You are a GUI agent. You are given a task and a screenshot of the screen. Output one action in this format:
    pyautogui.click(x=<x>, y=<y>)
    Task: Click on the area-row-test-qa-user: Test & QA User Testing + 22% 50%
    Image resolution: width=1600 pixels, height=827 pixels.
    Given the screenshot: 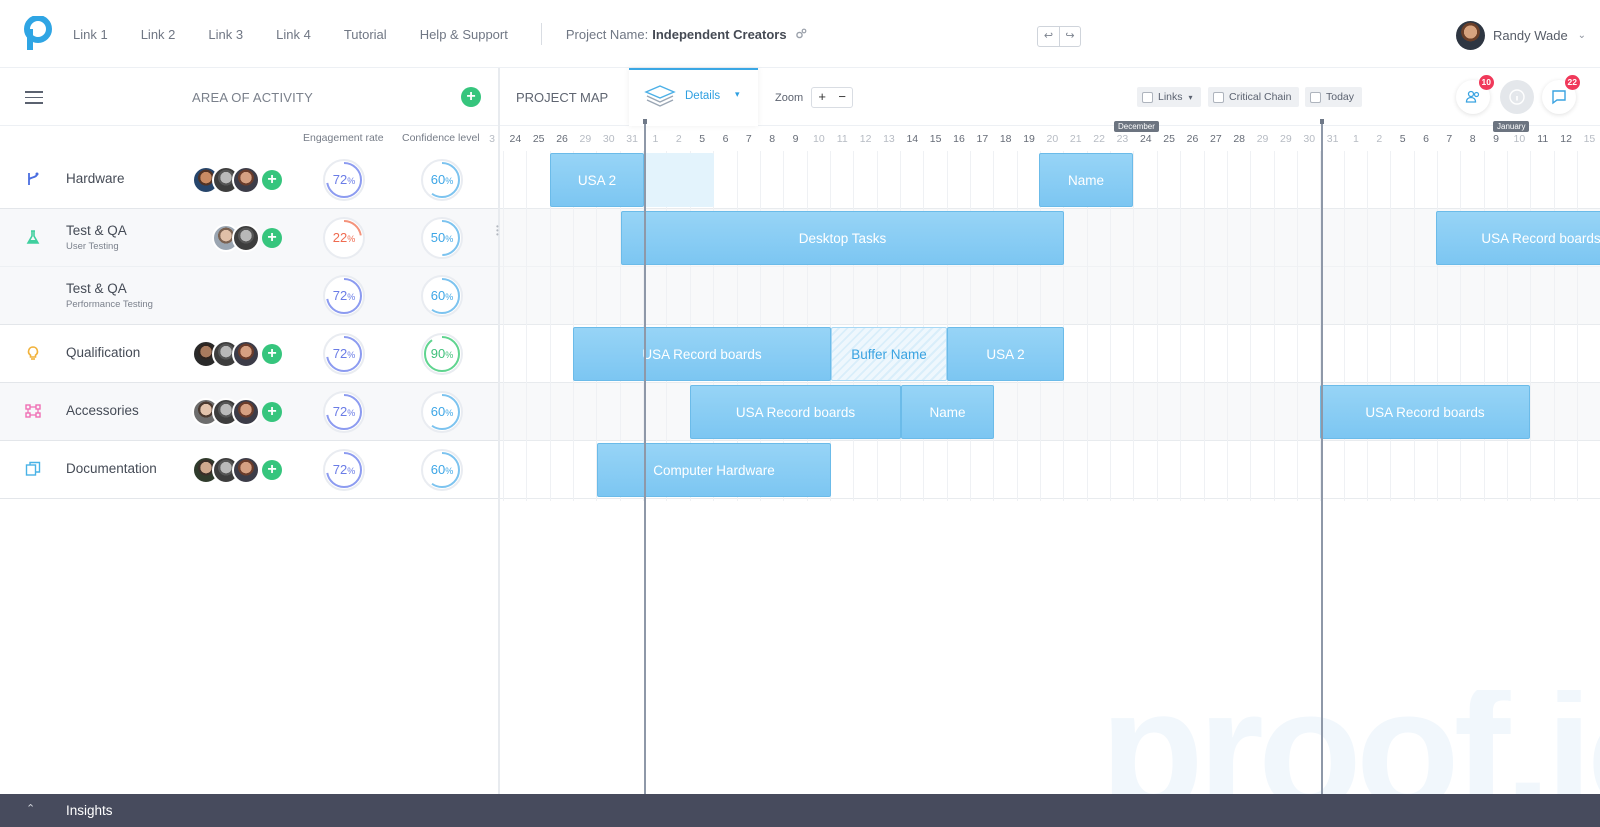 What is the action you would take?
    pyautogui.click(x=249, y=238)
    